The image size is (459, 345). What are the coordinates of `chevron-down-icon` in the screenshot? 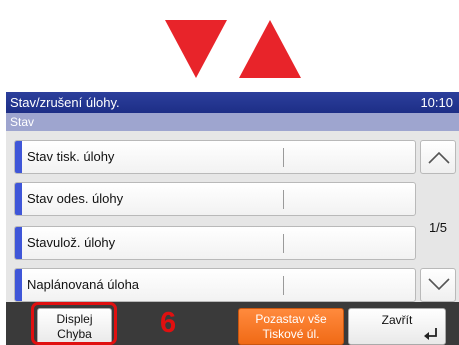 It's located at (439, 284).